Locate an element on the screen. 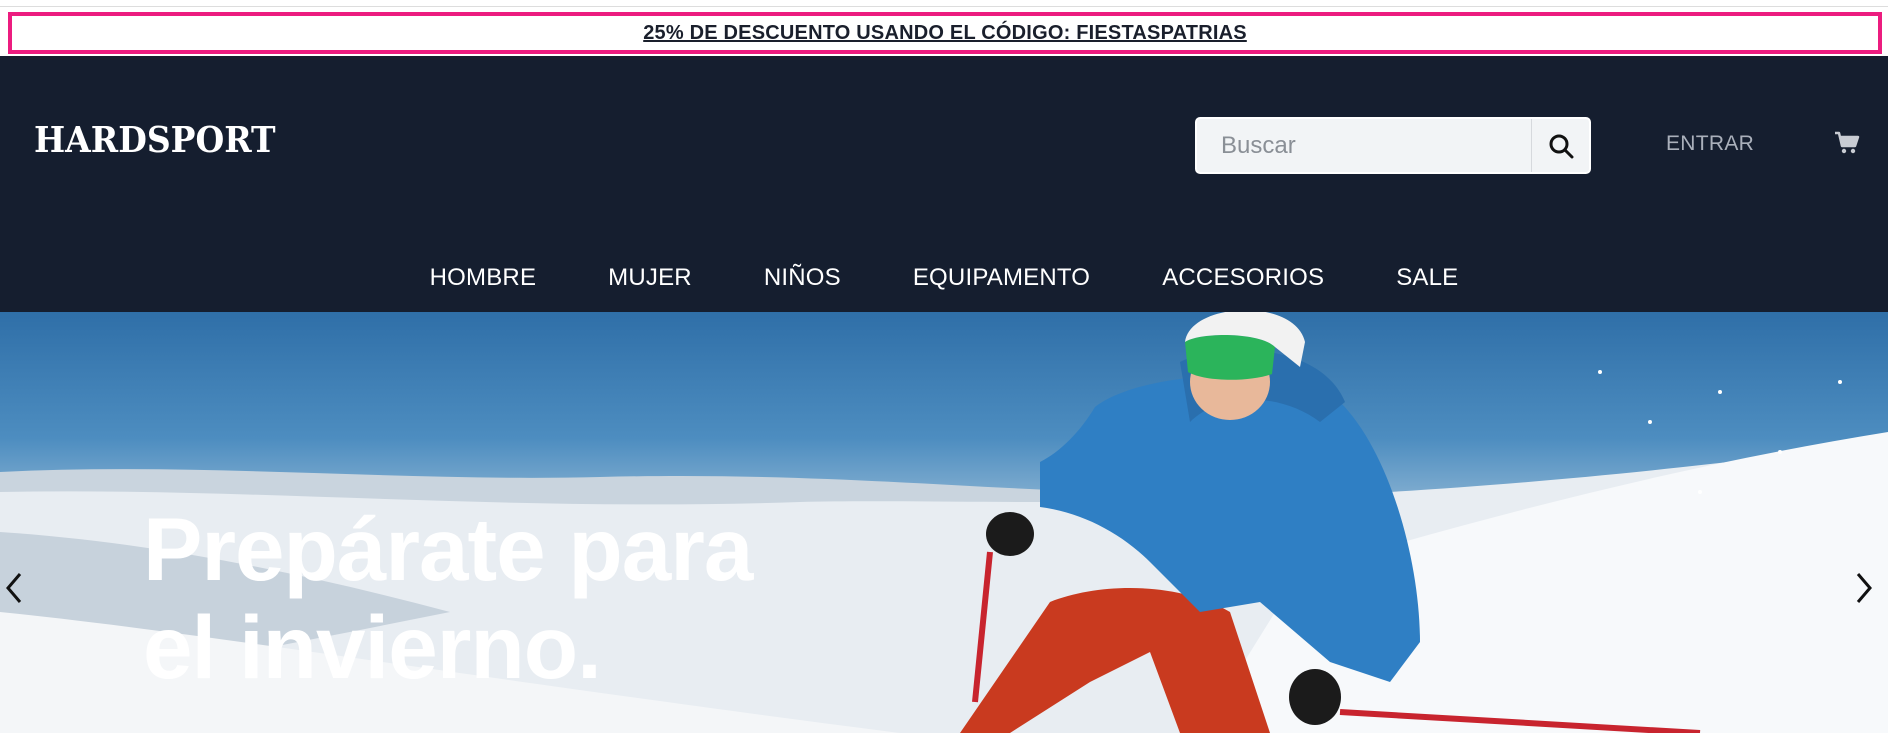  chevron-right-icon is located at coordinates (1864, 588).